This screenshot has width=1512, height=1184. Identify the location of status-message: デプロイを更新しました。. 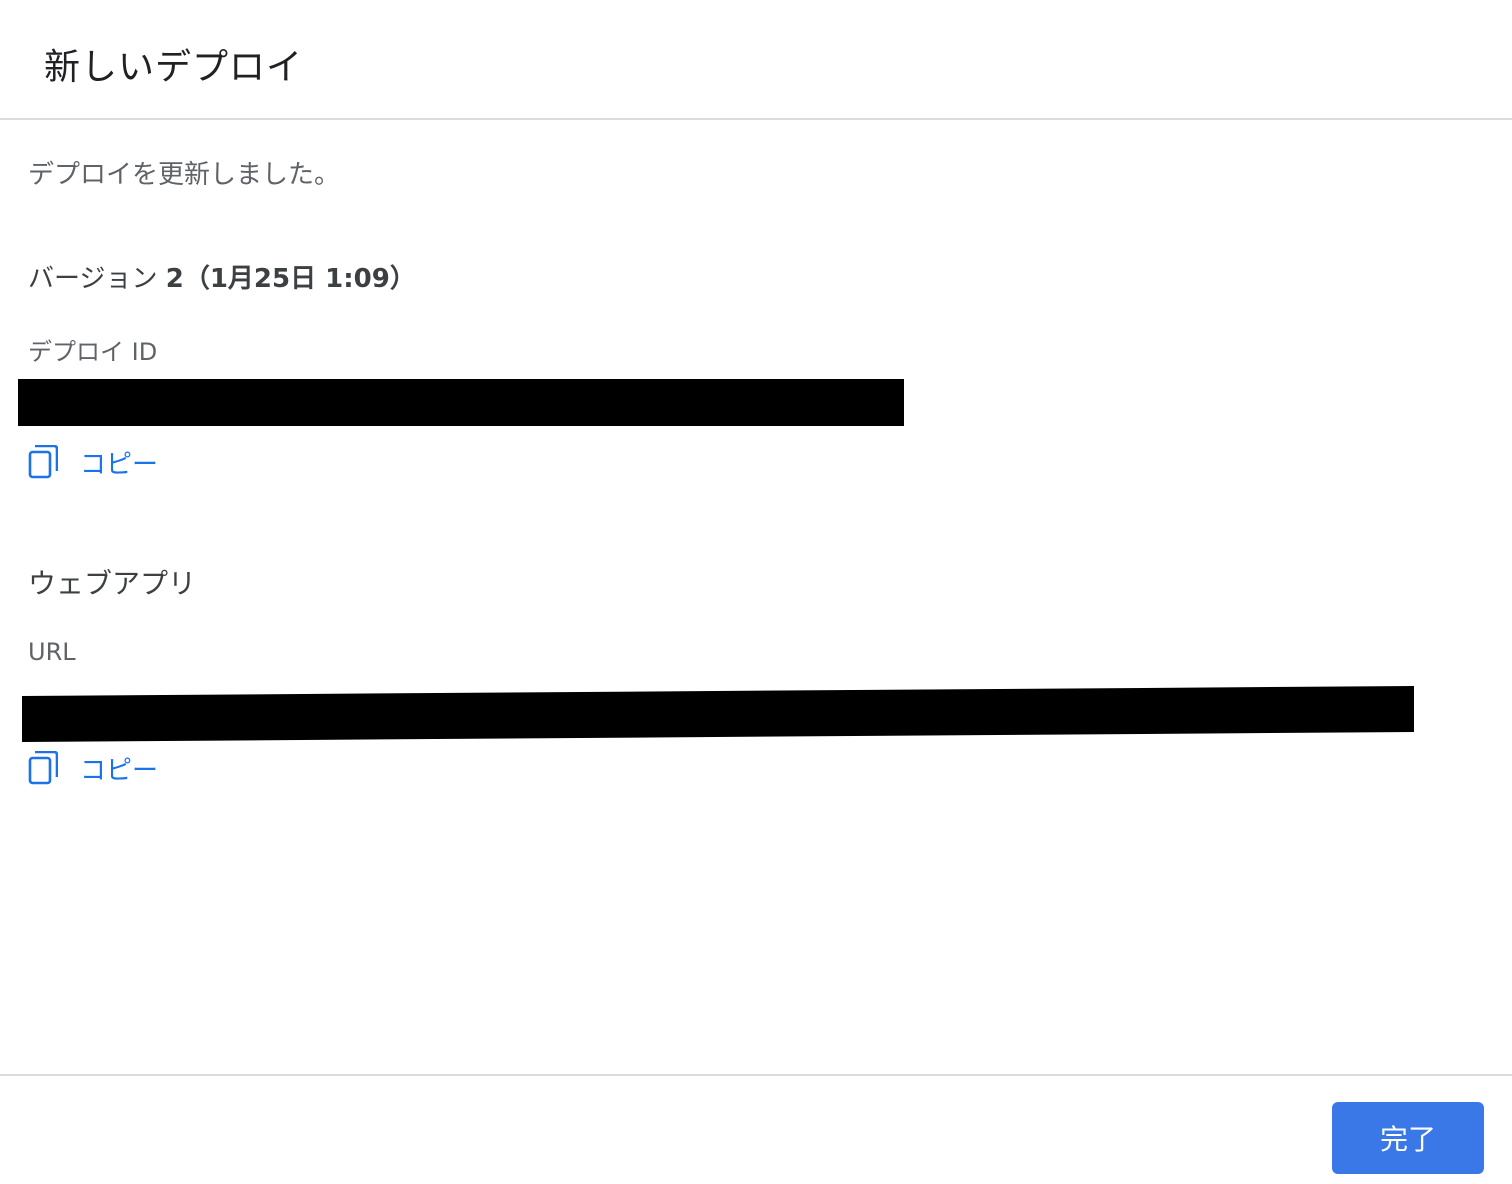
(184, 175).